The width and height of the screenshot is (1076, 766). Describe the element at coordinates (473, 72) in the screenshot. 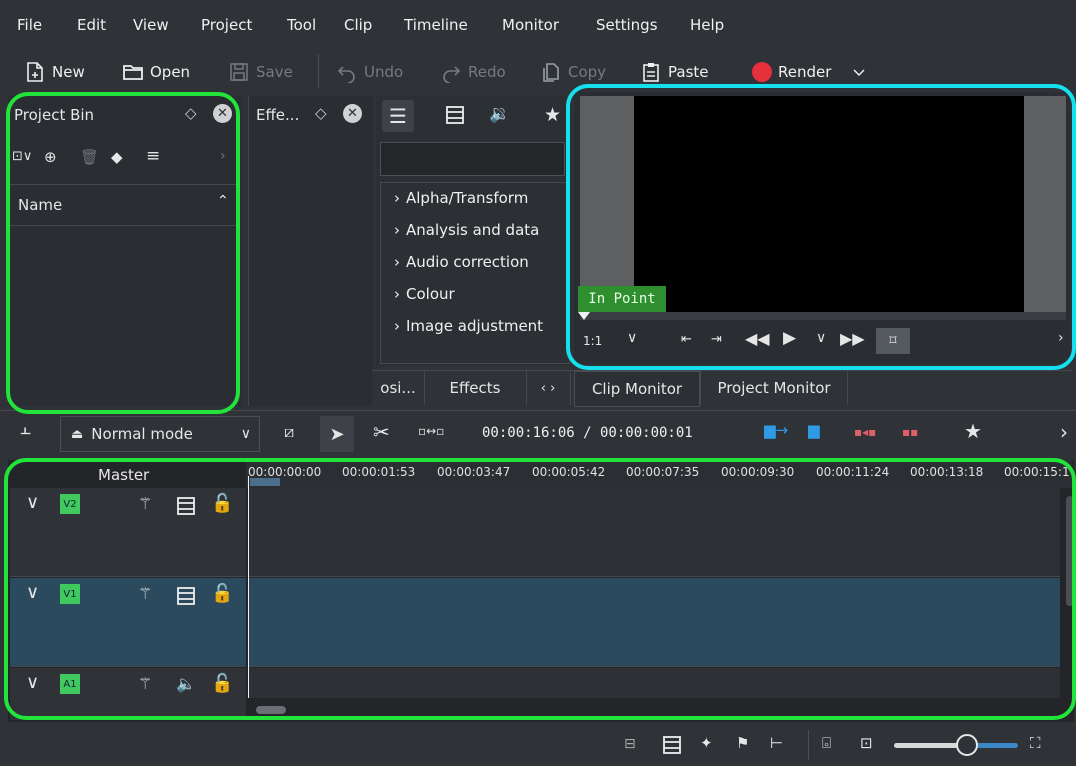

I see `redo-button: Redo` at that location.